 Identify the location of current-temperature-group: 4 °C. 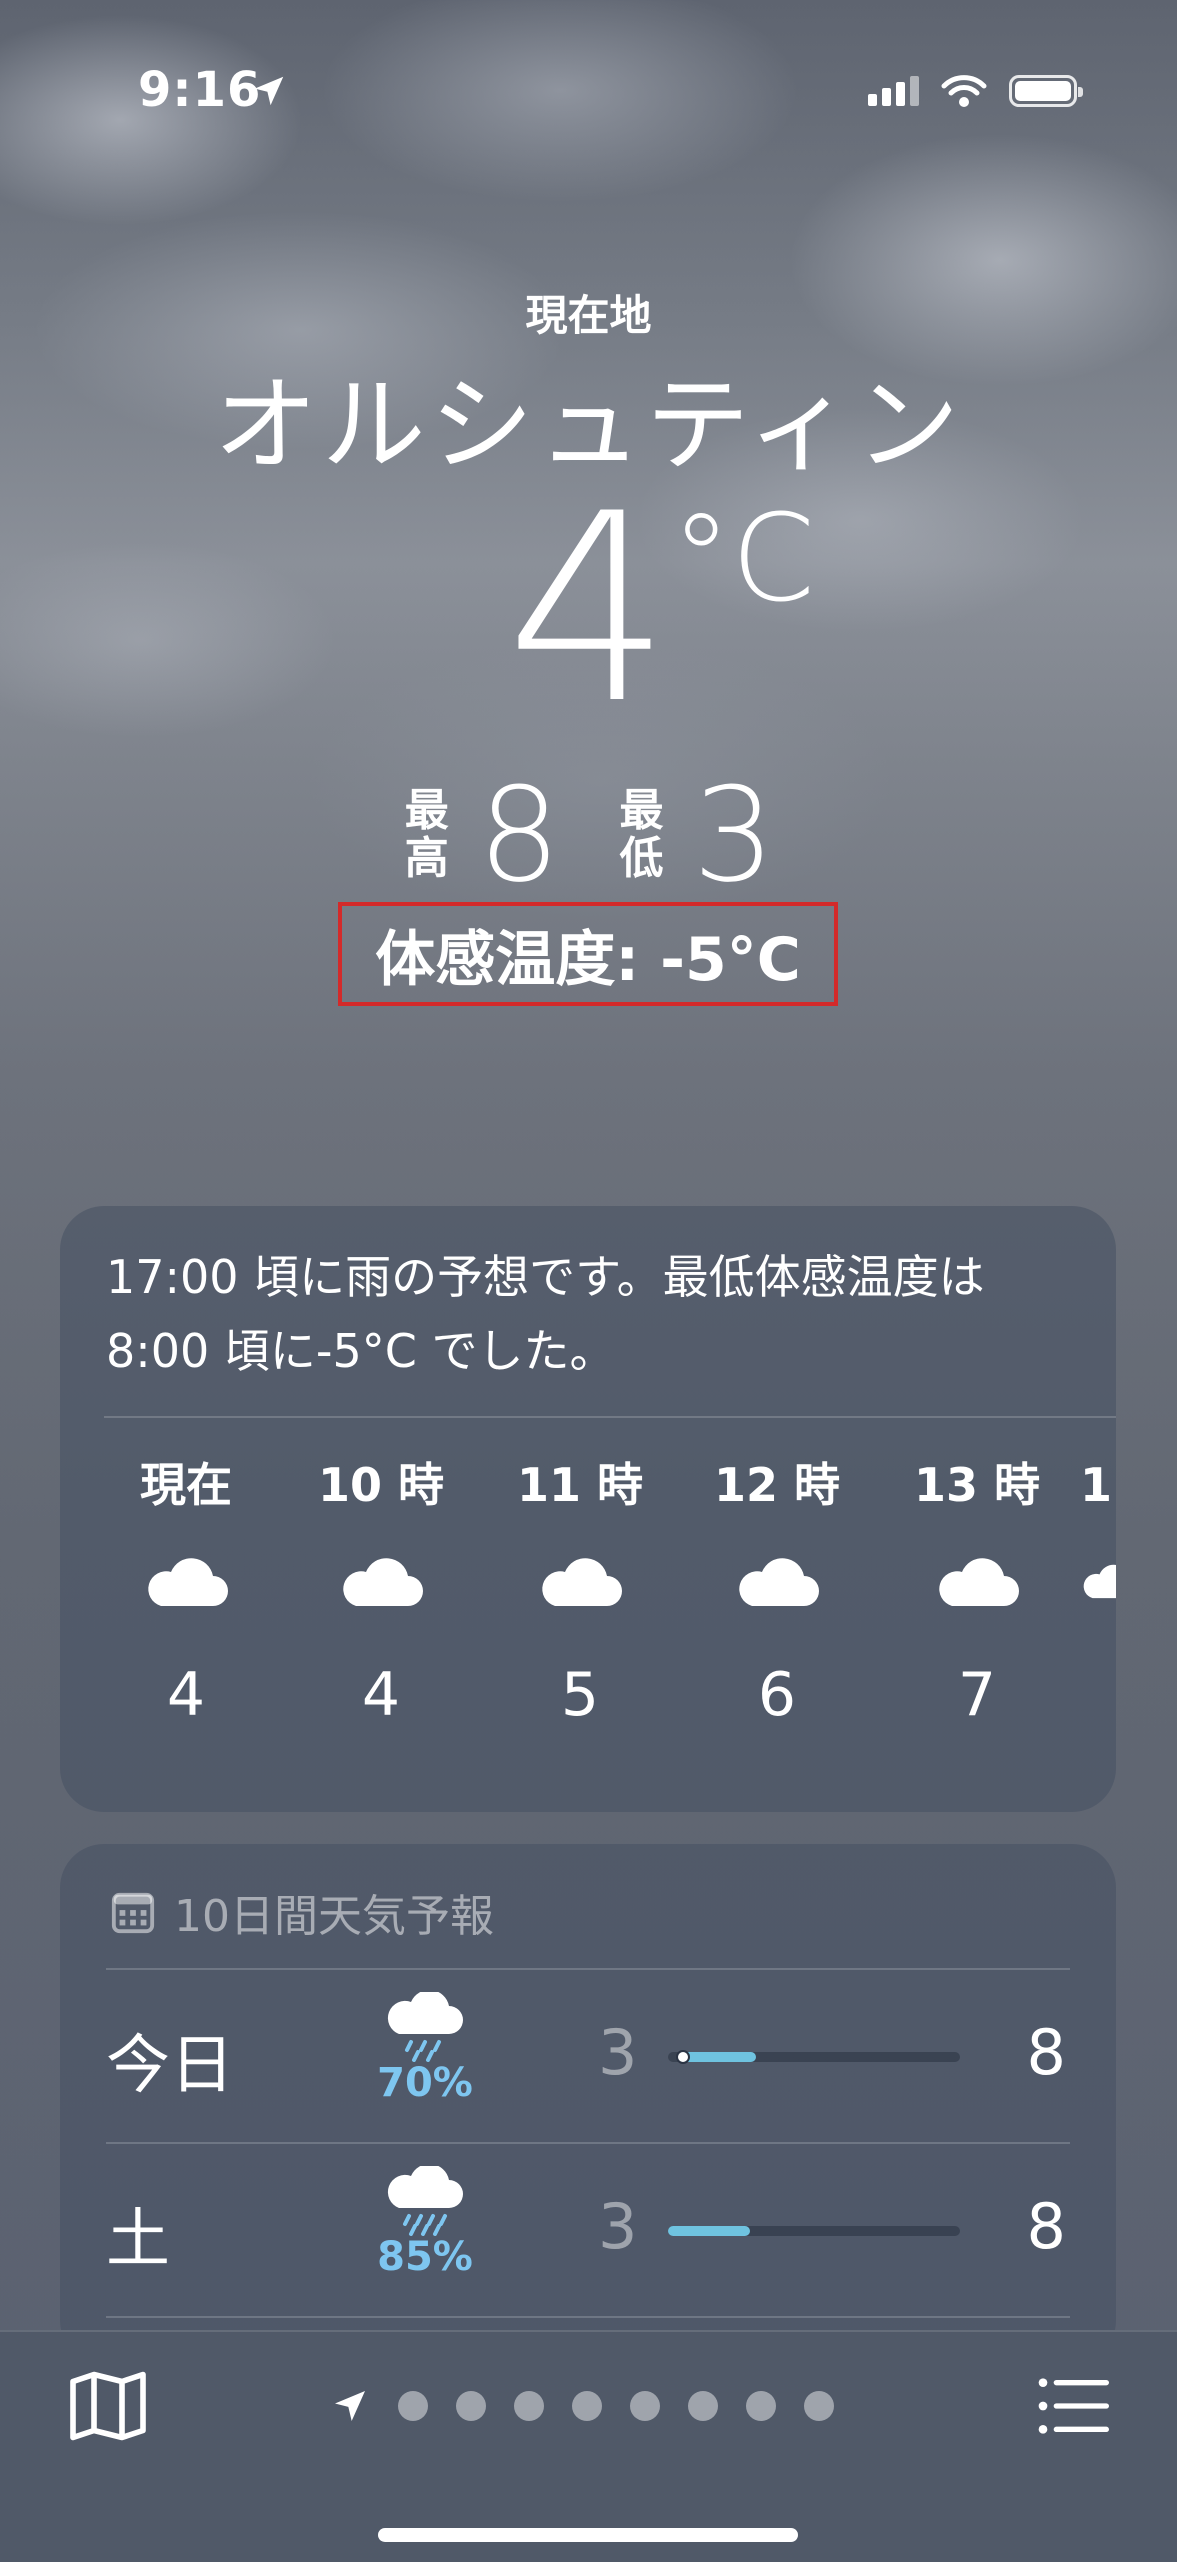
(588, 610).